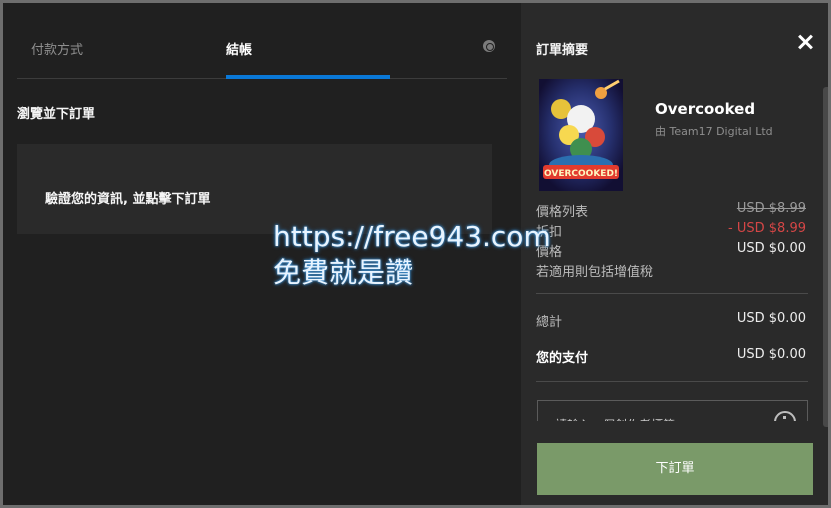  Describe the element at coordinates (239, 48) in the screenshot. I see `tab-checkout: 結帳` at that location.